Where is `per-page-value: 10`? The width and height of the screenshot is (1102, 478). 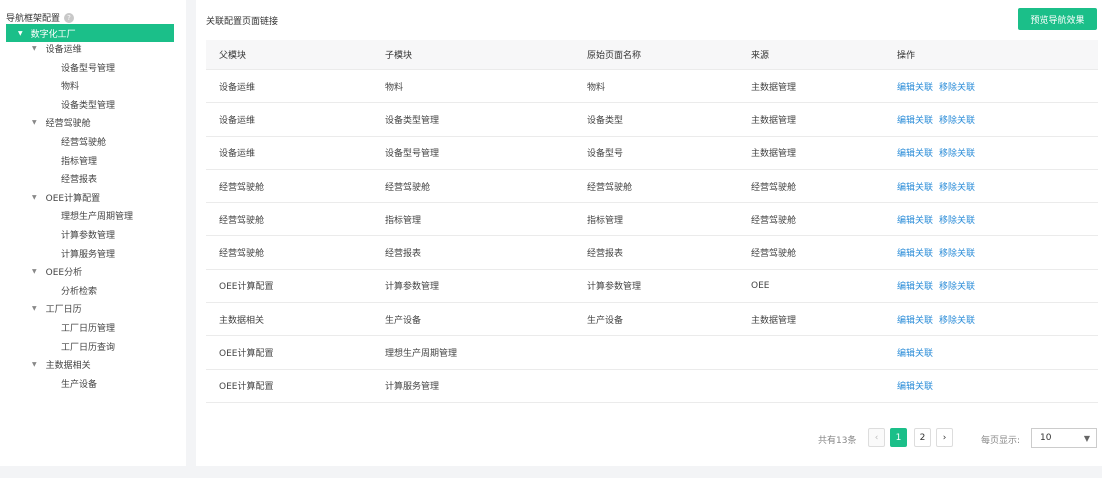
per-page-value: 10 is located at coordinates (1046, 438).